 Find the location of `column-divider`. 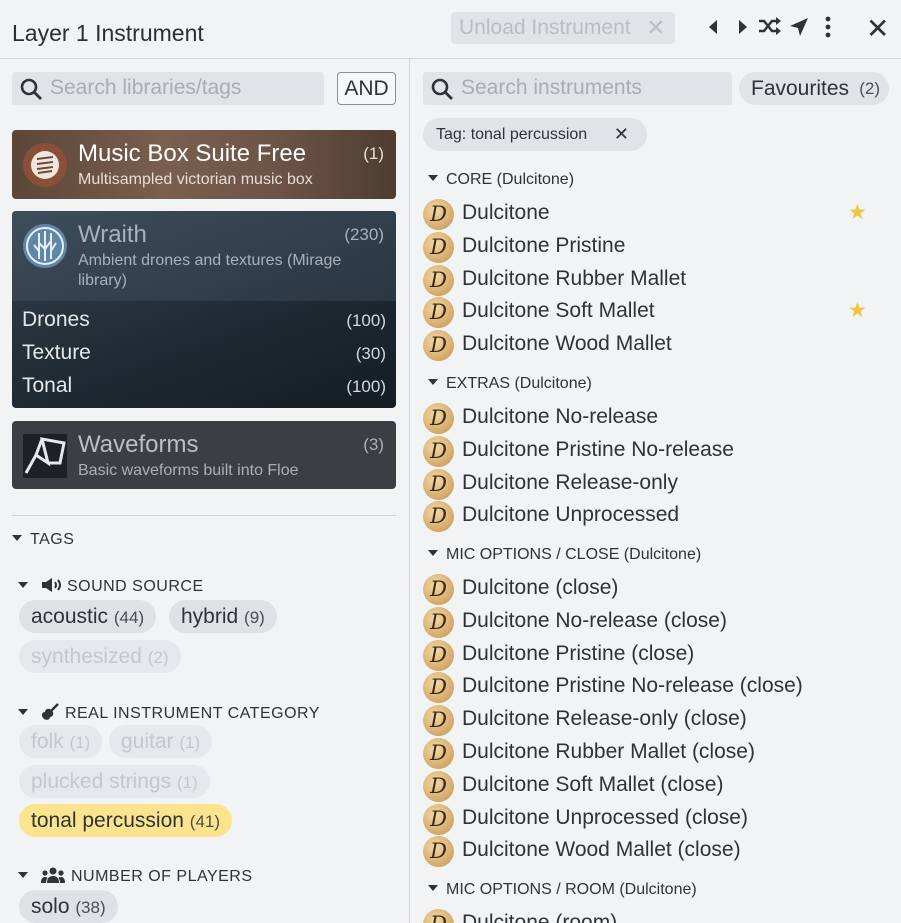

column-divider is located at coordinates (409, 491).